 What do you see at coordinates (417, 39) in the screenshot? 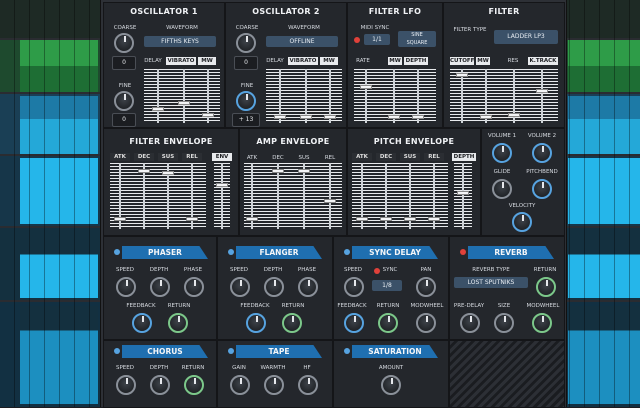
I see `lfo-wave-select: SINE SQUARE` at bounding box center [417, 39].